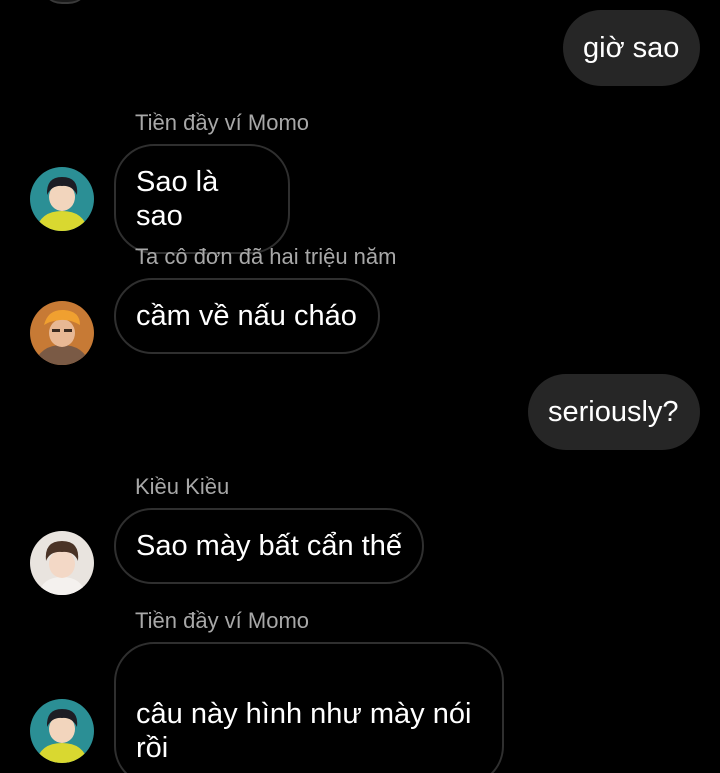 The height and width of the screenshot is (773, 720). I want to click on avatar-orange-cap-icon, so click(62, 333).